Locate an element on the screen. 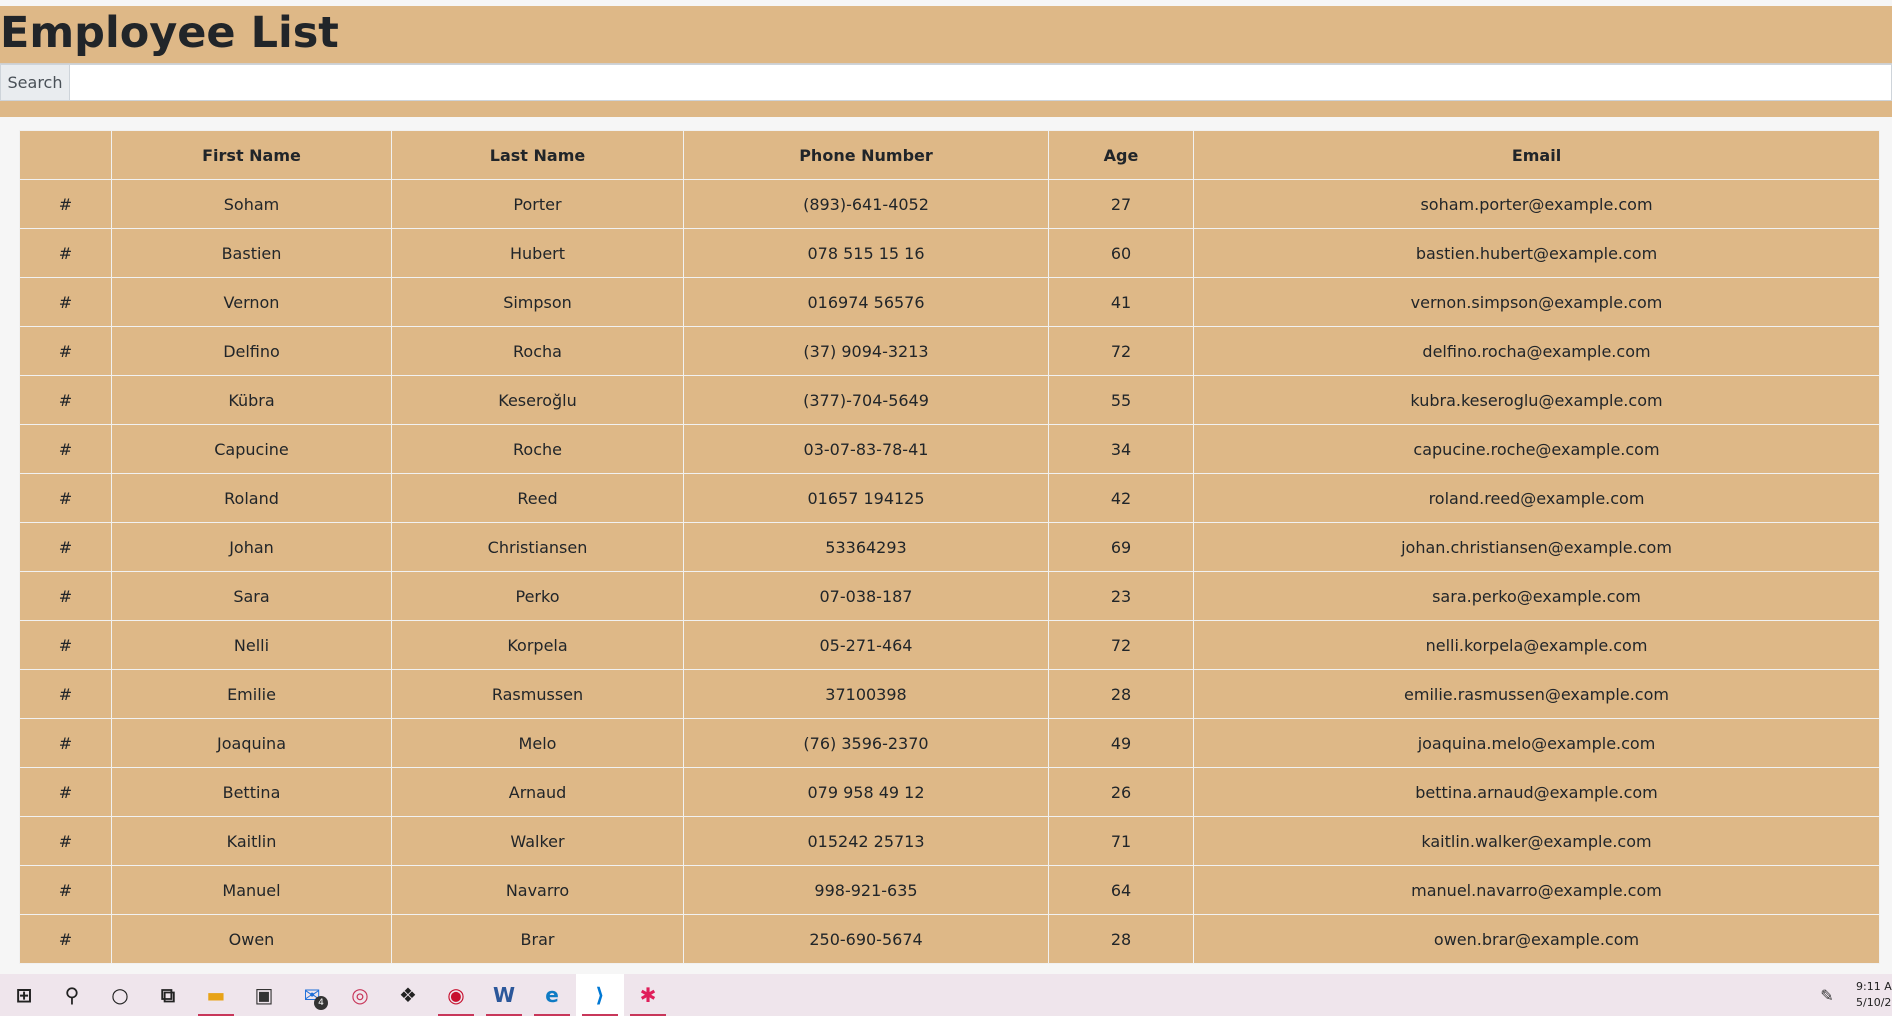 Image resolution: width=1892 pixels, height=1016 pixels. cell-email: kaitlin.walker@example.com is located at coordinates (1536, 841).